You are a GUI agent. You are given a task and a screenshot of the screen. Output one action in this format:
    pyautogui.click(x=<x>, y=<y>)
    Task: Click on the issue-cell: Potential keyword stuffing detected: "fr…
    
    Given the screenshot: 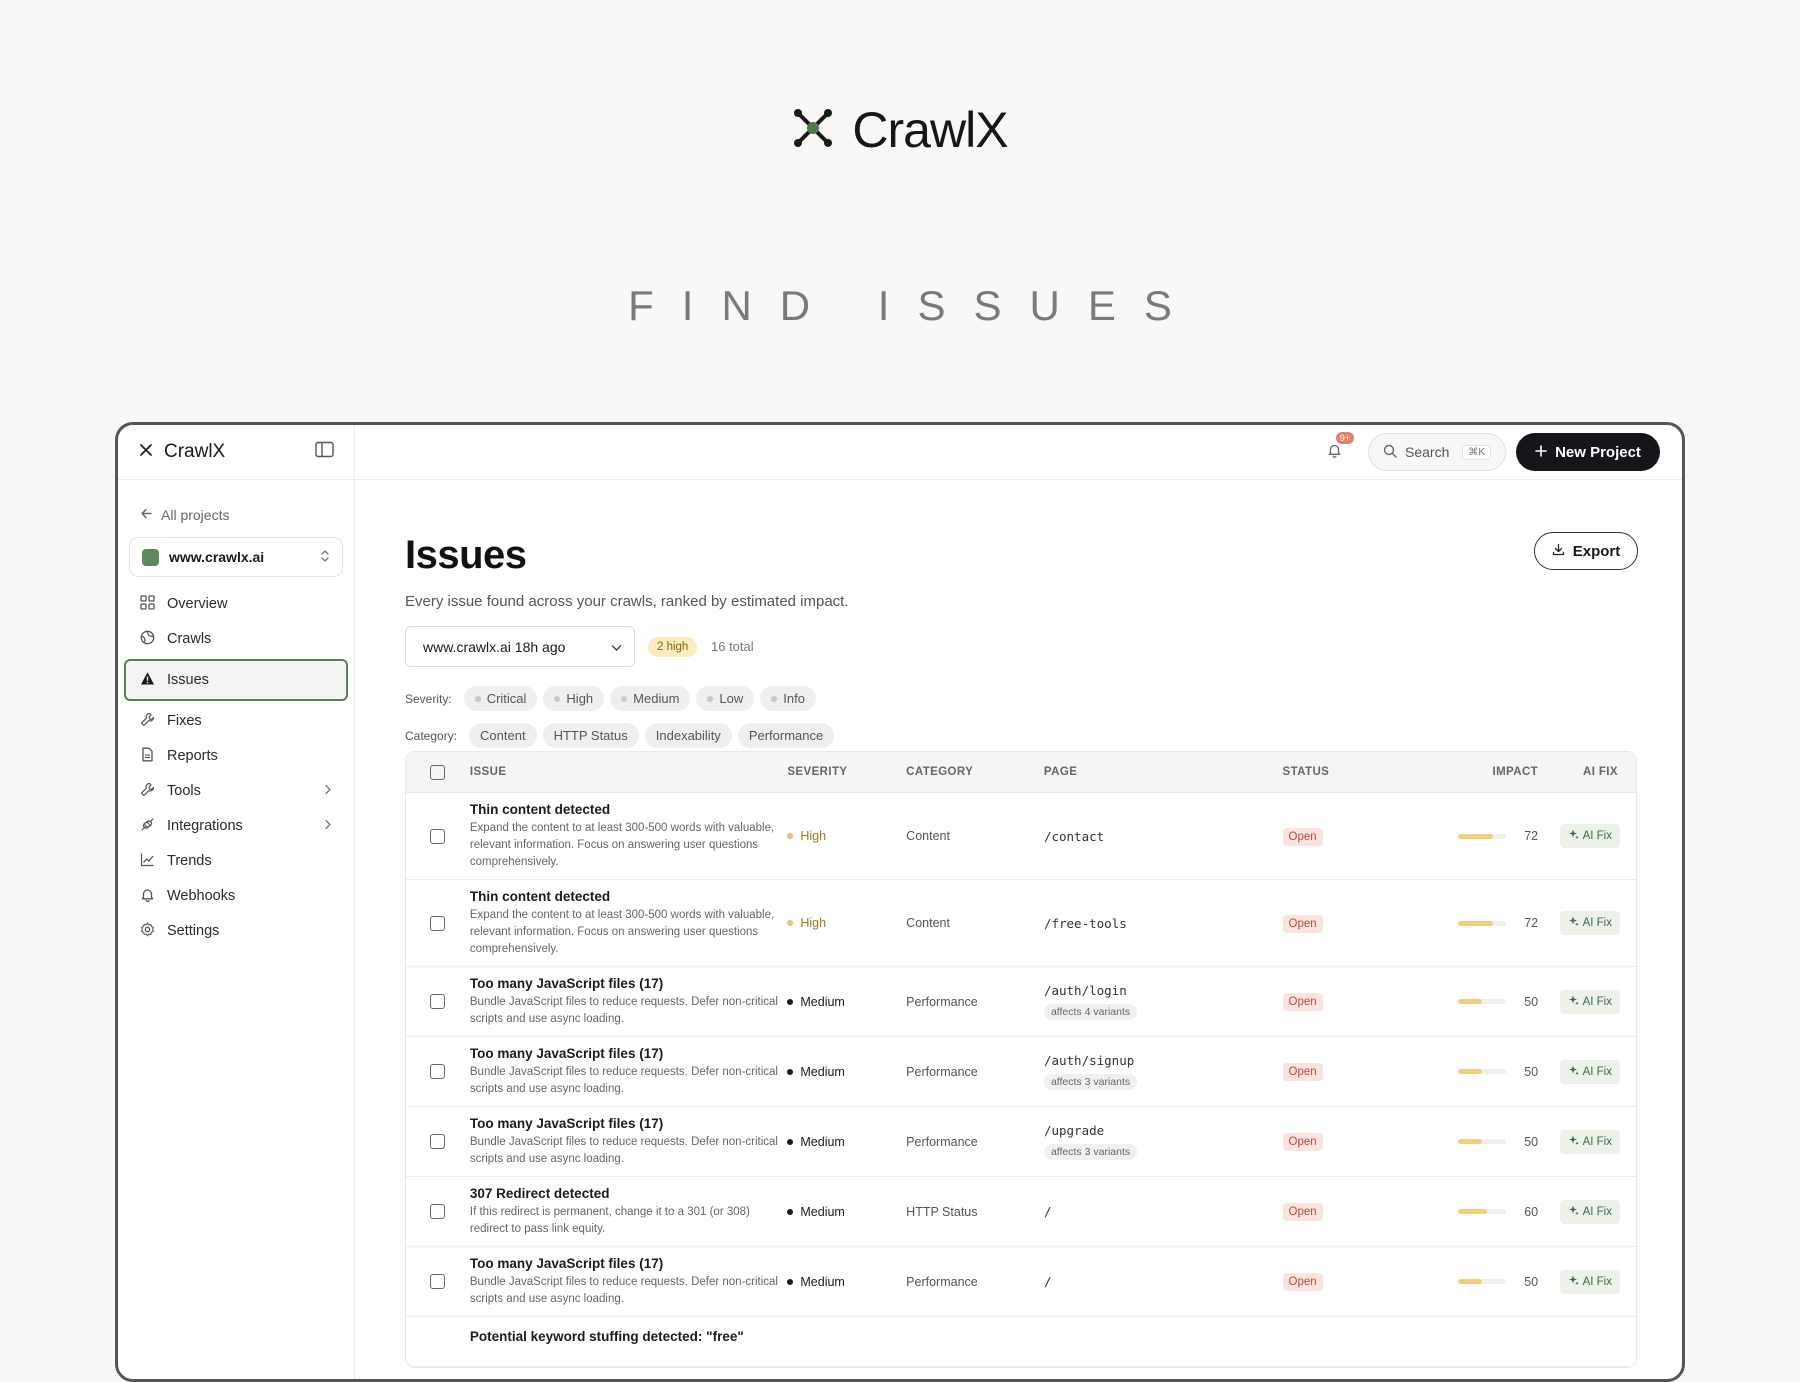 What is the action you would take?
    pyautogui.click(x=628, y=1336)
    